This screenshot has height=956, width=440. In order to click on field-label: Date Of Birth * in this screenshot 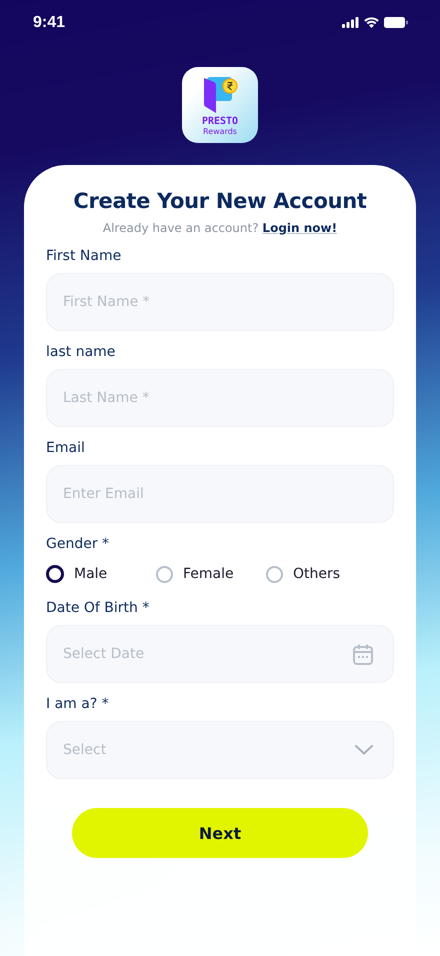, I will do `click(98, 608)`.